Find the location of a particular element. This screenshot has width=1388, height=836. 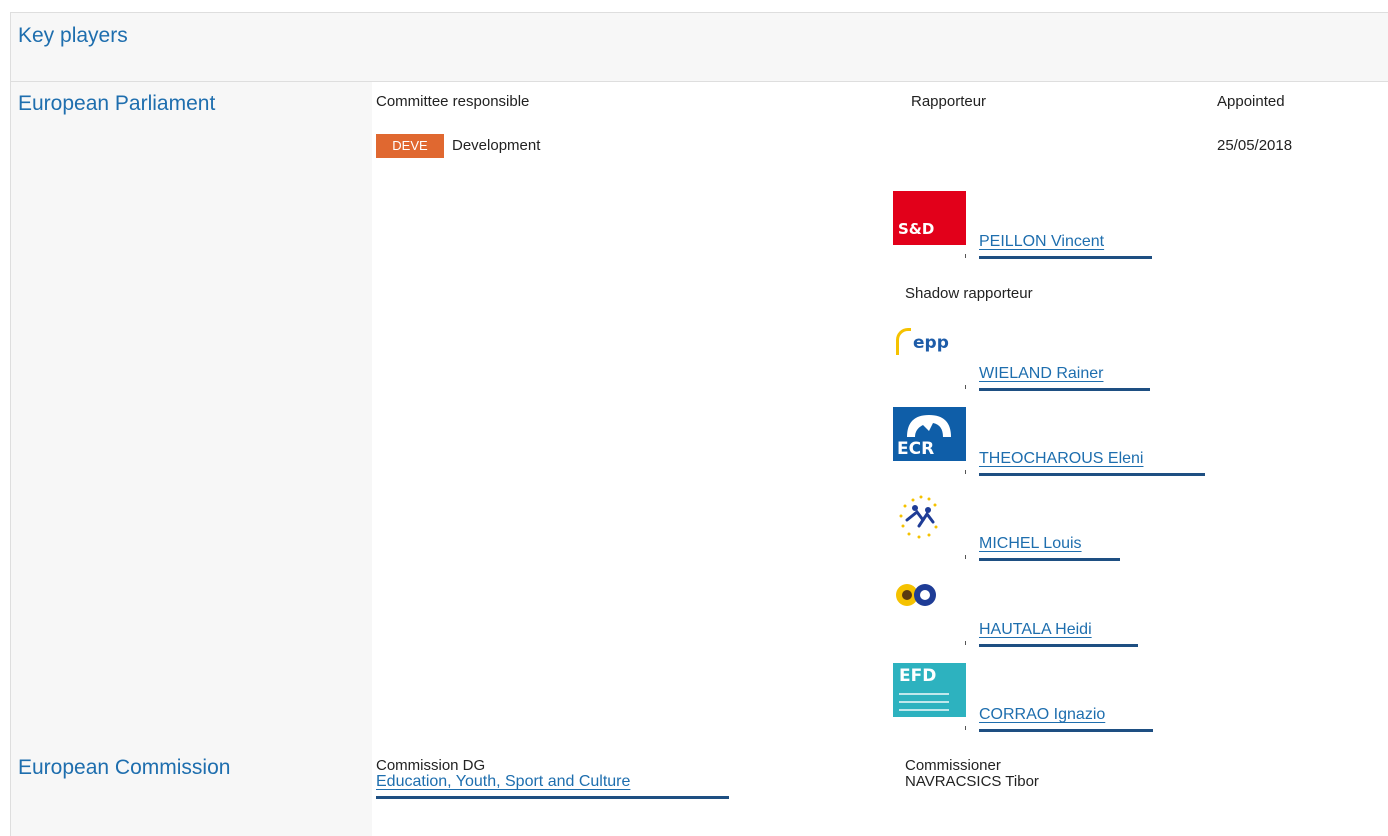

epp-swoosh is located at coordinates (903, 341).